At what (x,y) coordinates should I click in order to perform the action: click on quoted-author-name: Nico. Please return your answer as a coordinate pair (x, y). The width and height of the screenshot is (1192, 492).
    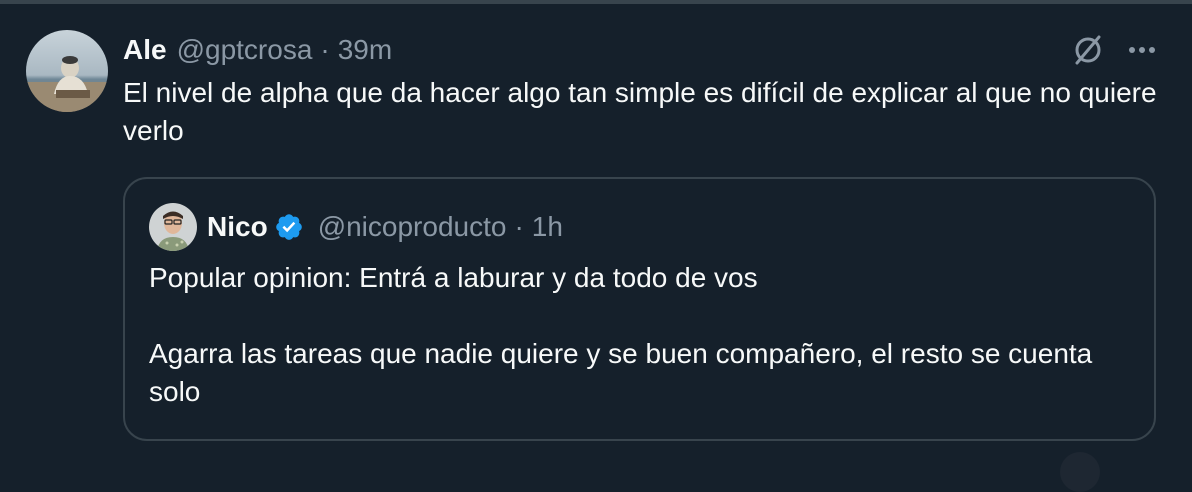
    Looking at the image, I should click on (237, 227).